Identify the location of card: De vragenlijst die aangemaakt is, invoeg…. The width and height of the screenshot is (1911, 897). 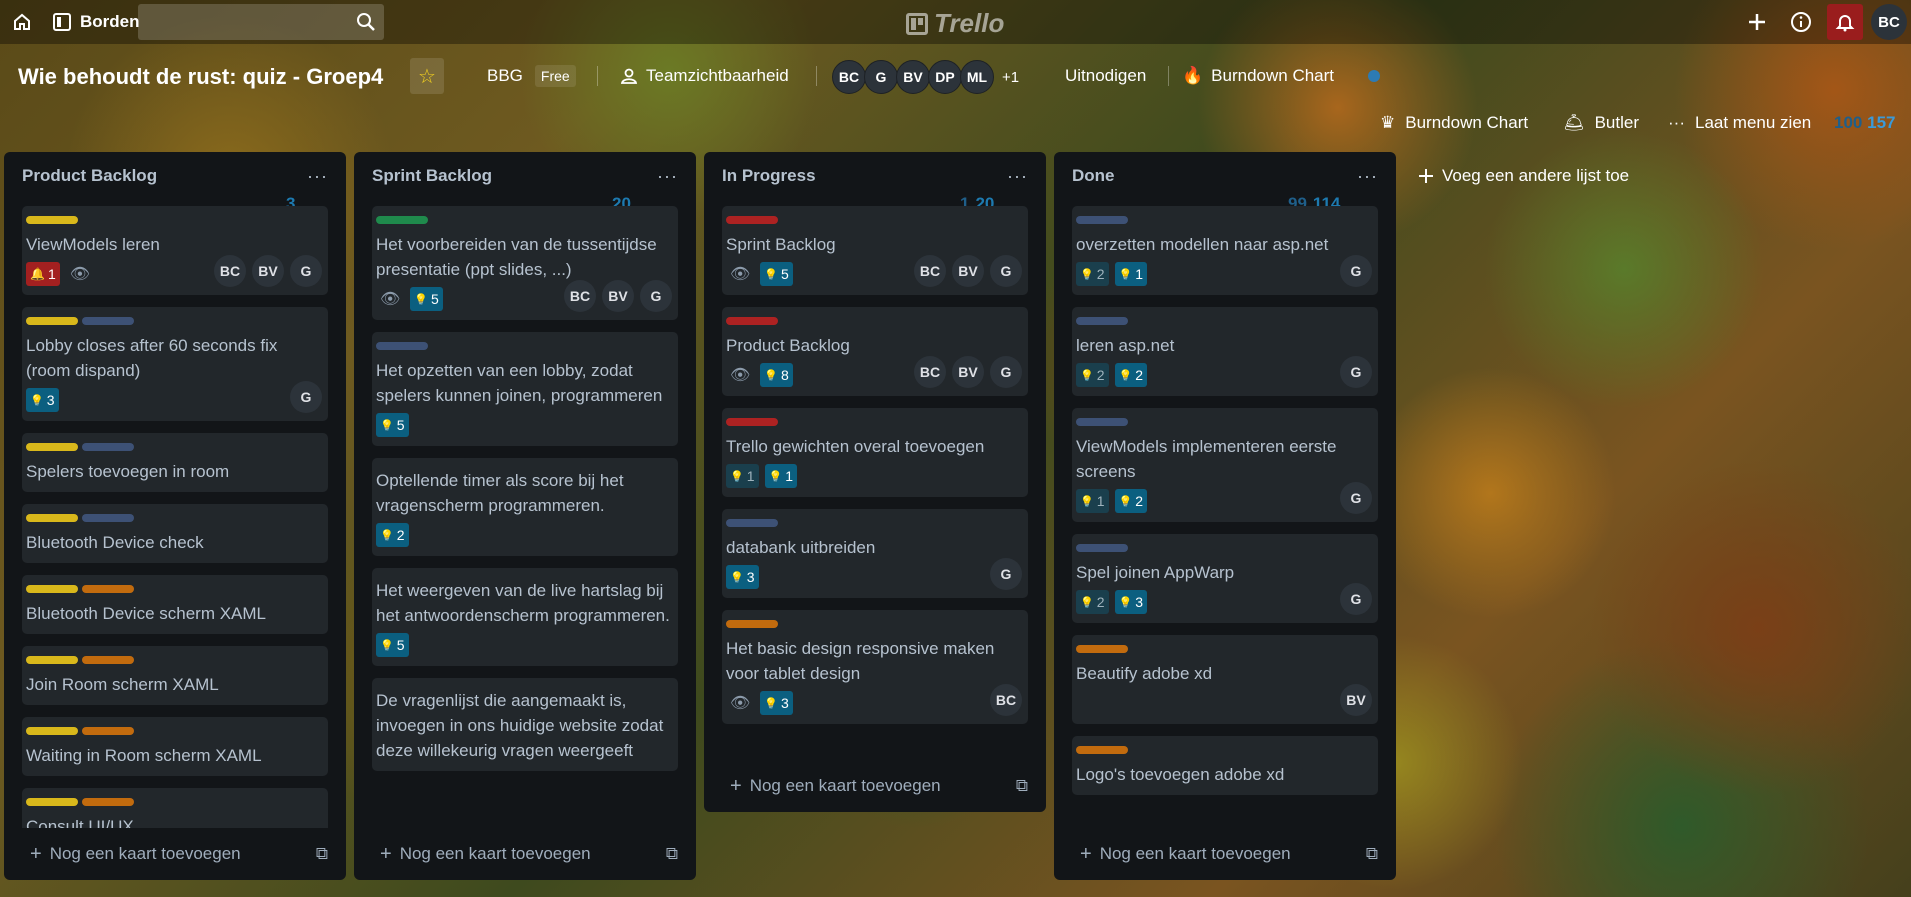
(525, 724).